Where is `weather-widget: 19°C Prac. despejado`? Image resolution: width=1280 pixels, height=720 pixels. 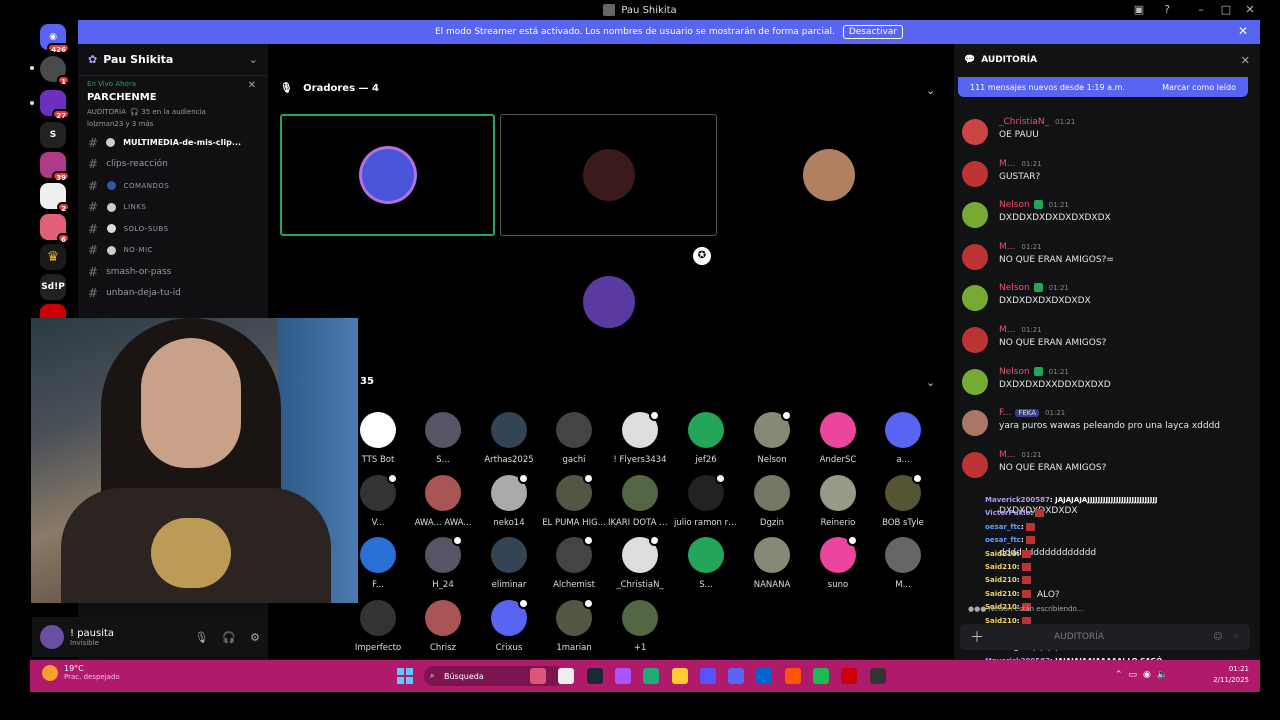
weather-widget: 19°C Prac. despejado is located at coordinates (81, 672).